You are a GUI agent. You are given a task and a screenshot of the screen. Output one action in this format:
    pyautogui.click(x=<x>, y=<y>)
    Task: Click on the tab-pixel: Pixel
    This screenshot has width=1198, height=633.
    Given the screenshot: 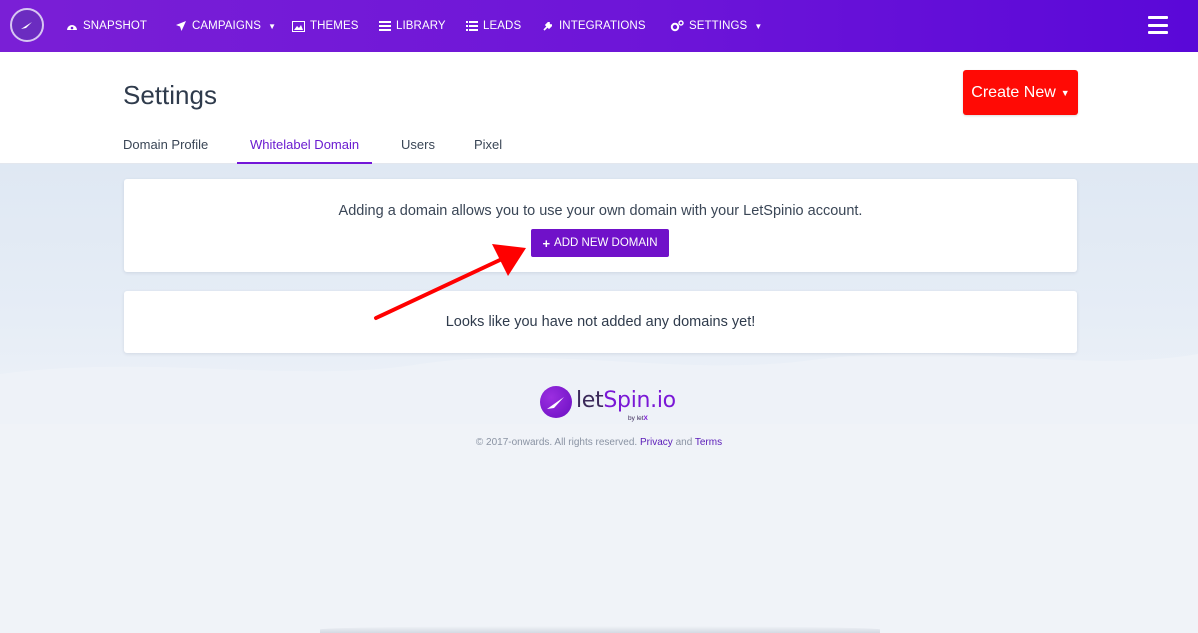 What is the action you would take?
    pyautogui.click(x=488, y=148)
    